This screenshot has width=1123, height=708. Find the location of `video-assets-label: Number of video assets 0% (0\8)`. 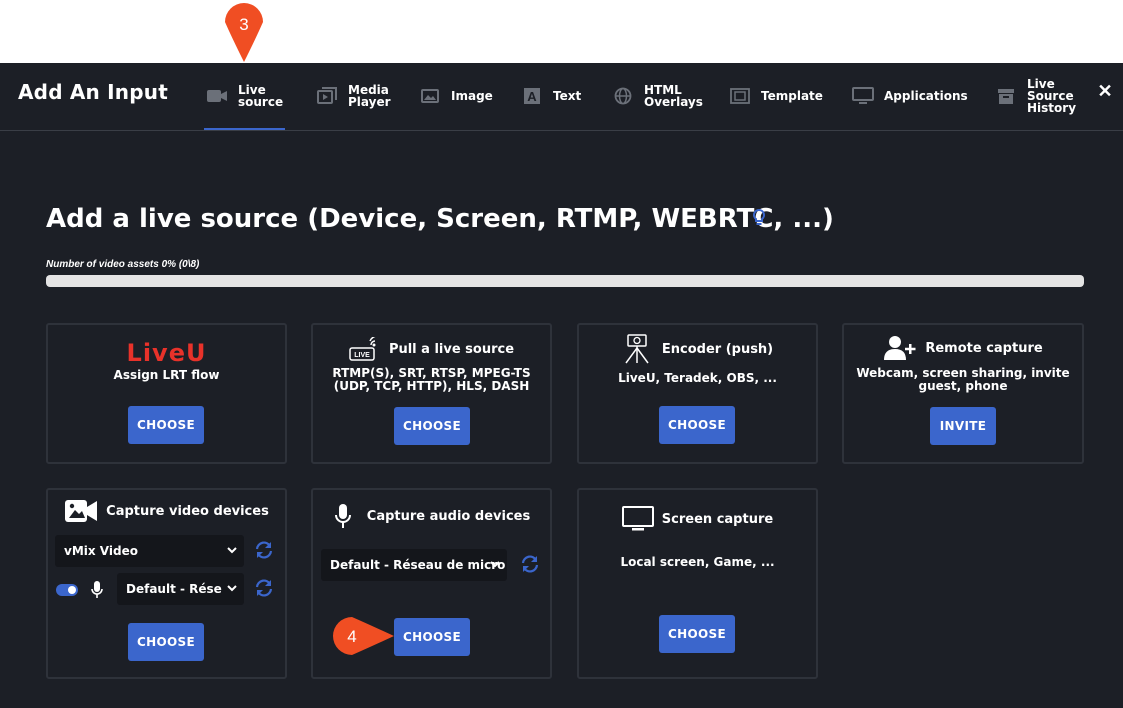

video-assets-label: Number of video assets 0% (0\8) is located at coordinates (123, 264).